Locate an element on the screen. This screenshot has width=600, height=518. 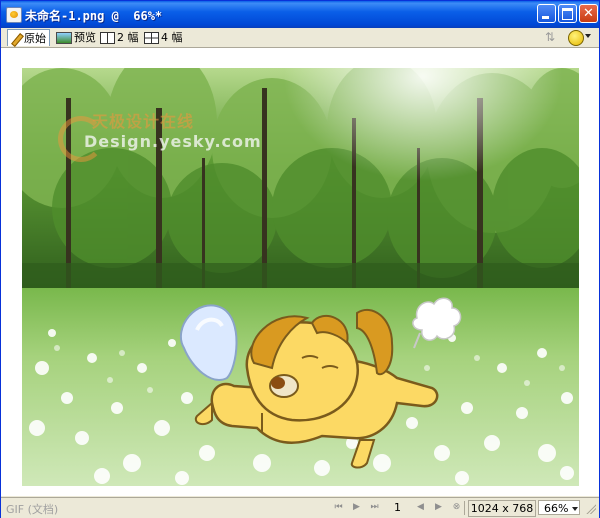
canvas-dimensions: 1024 x 768 is located at coordinates (502, 508).